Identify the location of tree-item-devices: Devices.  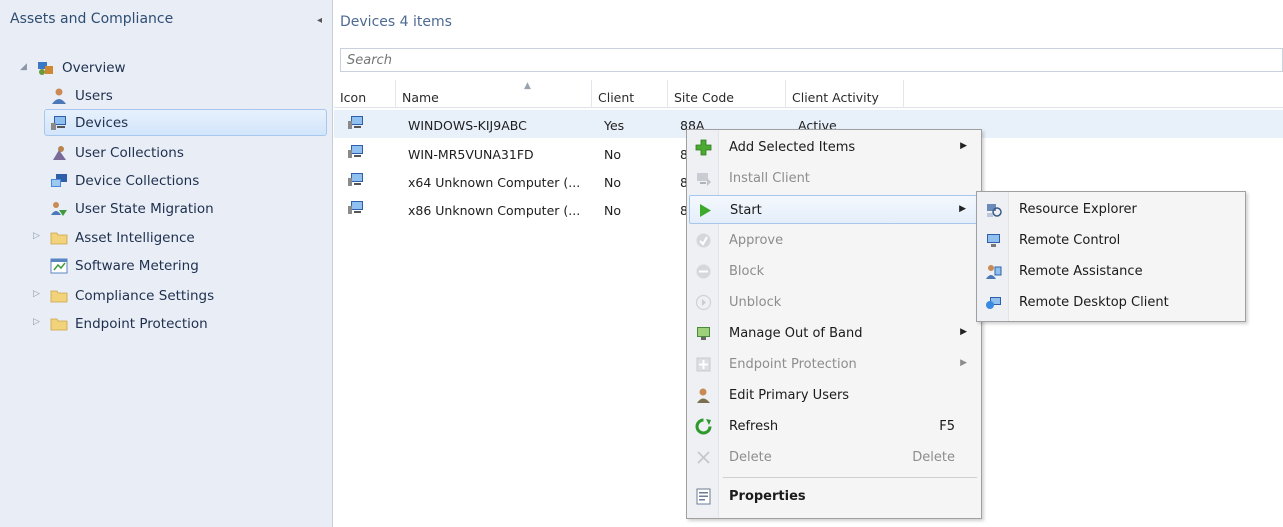
(185, 122).